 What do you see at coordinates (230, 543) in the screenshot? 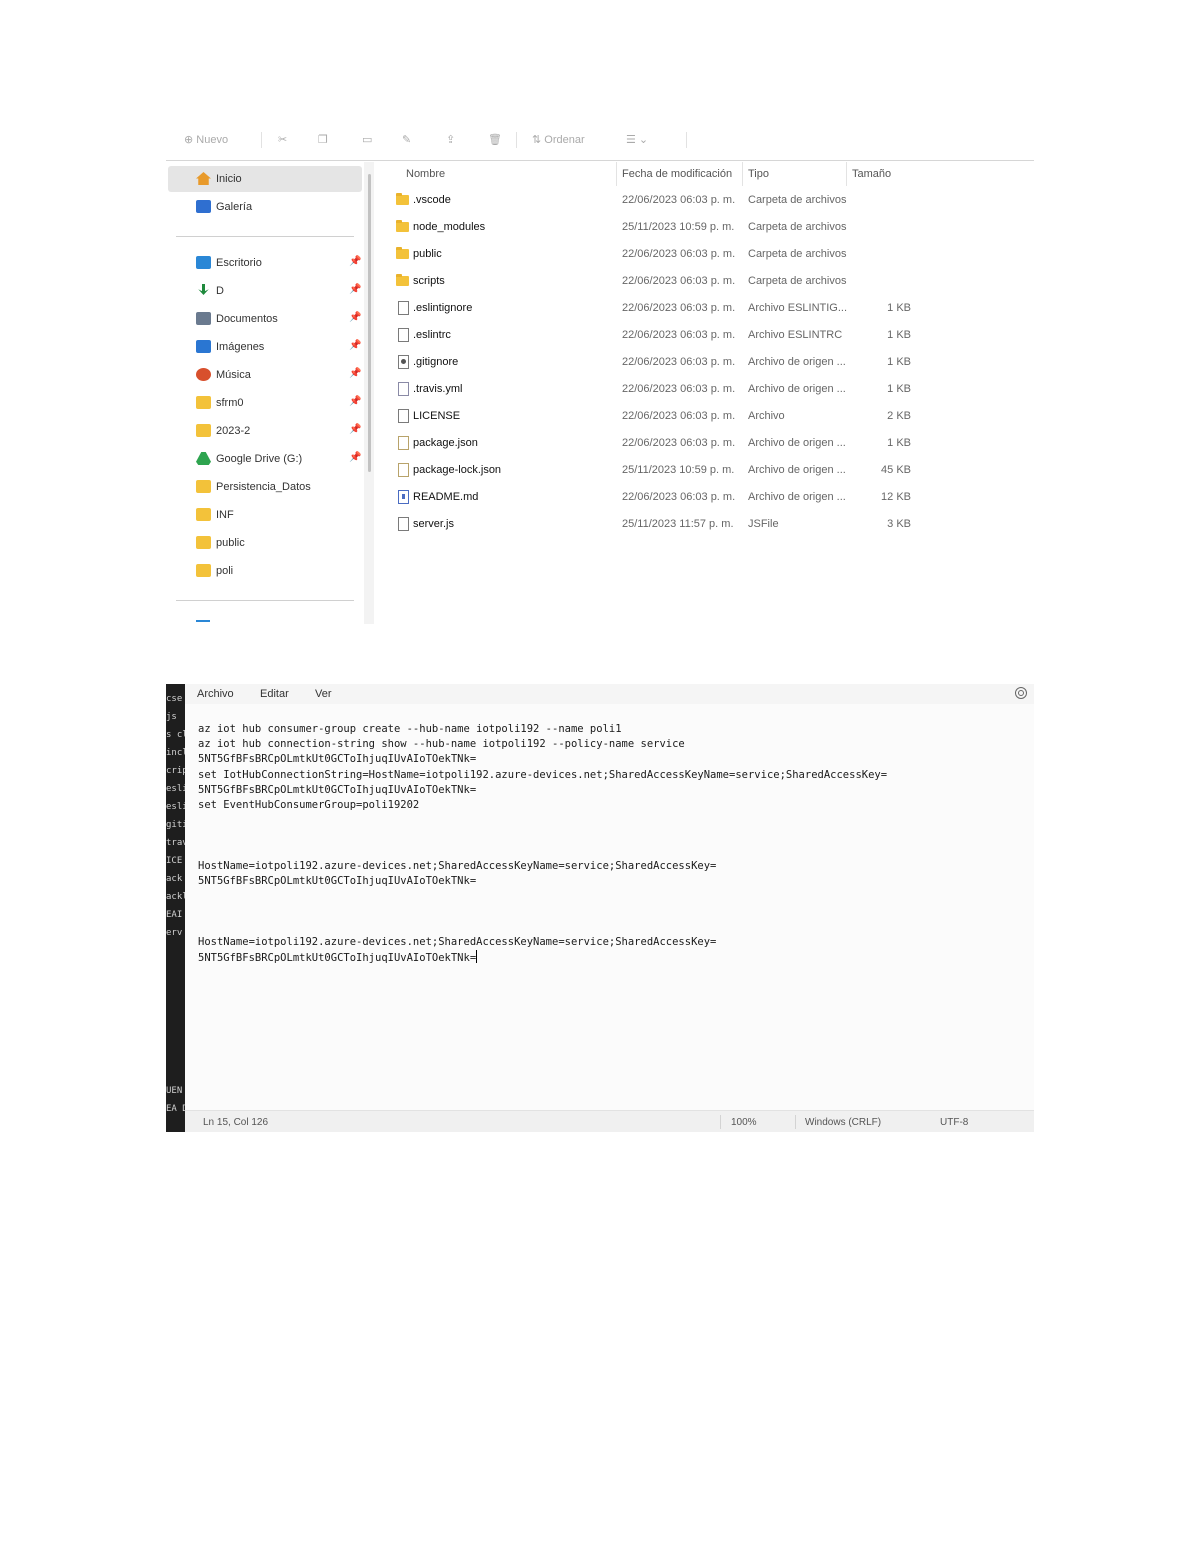
I see `sidebar-item-label: public` at bounding box center [230, 543].